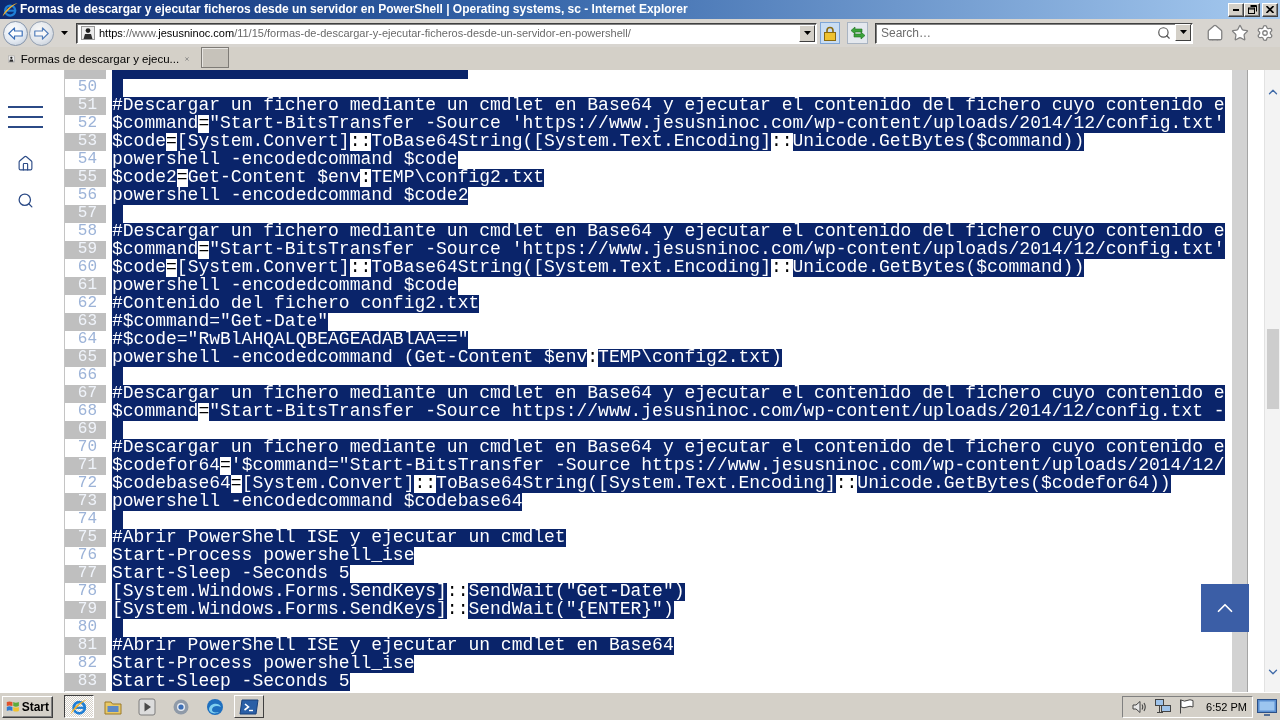 Image resolution: width=1280 pixels, height=720 pixels. I want to click on line-number: 69, so click(85, 430).